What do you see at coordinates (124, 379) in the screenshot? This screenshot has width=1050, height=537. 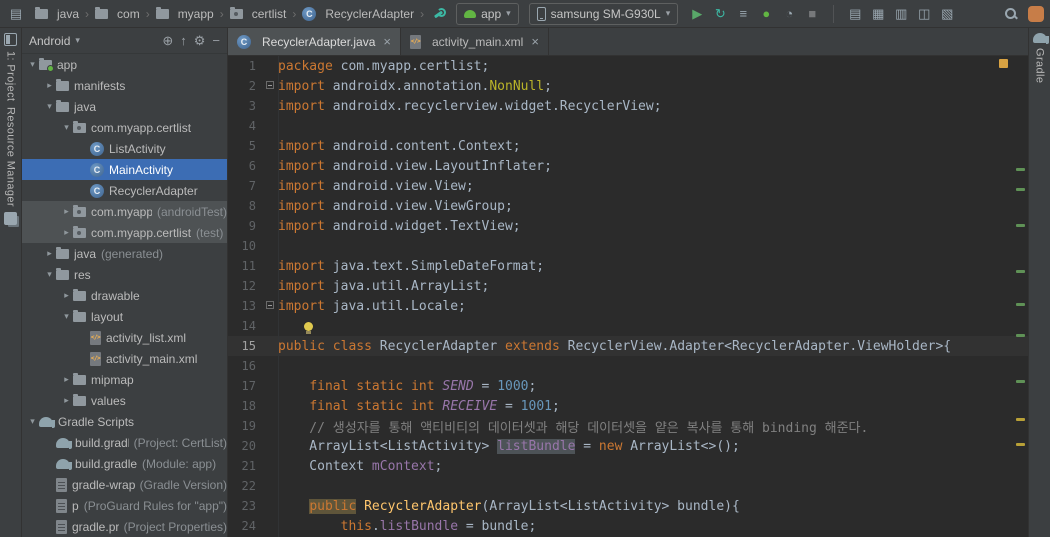 I see `tree-row: ▸ mipmap` at bounding box center [124, 379].